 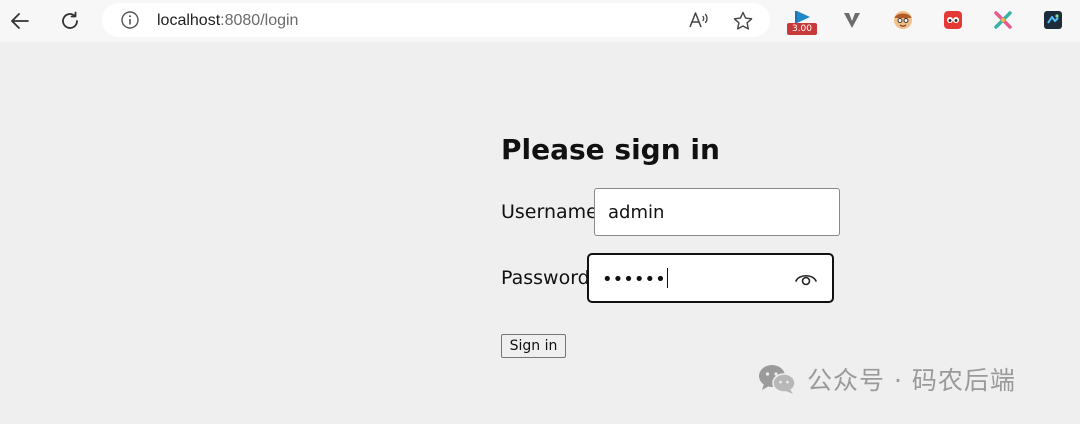 I want to click on v-extension-icon, so click(x=852, y=20).